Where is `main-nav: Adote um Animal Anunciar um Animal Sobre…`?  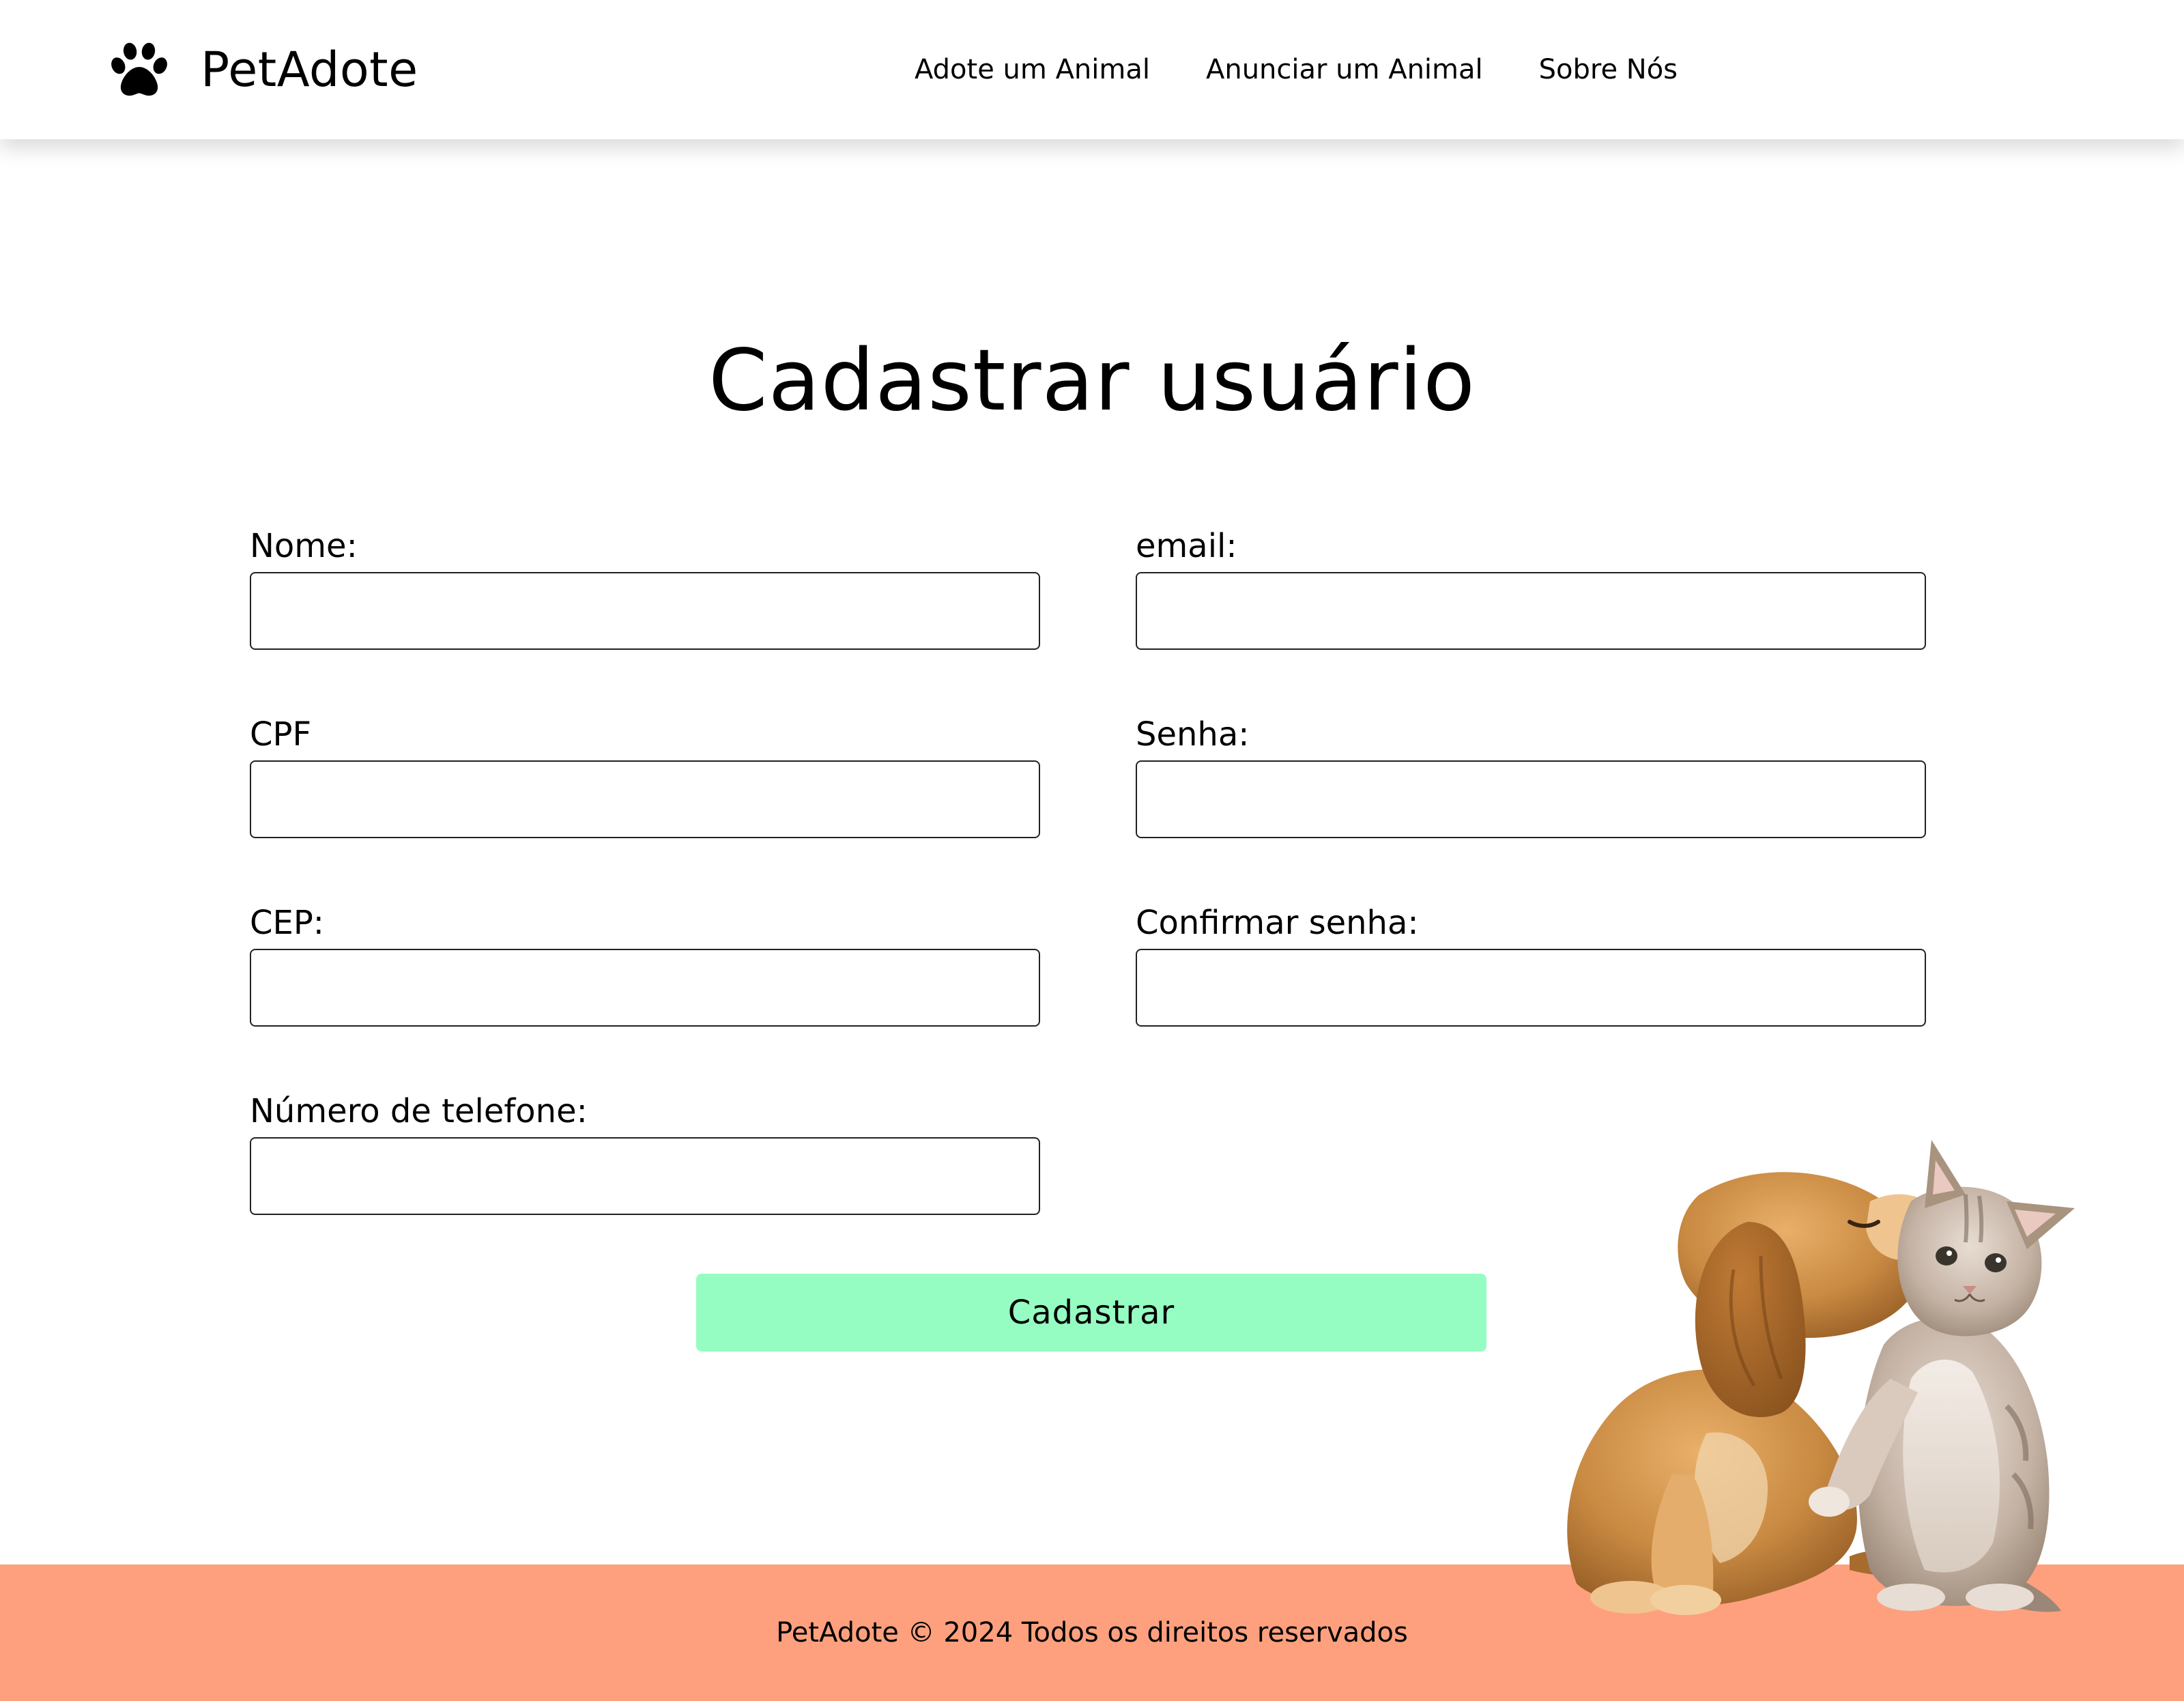 main-nav: Adote um Animal Anunciar um Animal Sobre… is located at coordinates (1296, 69).